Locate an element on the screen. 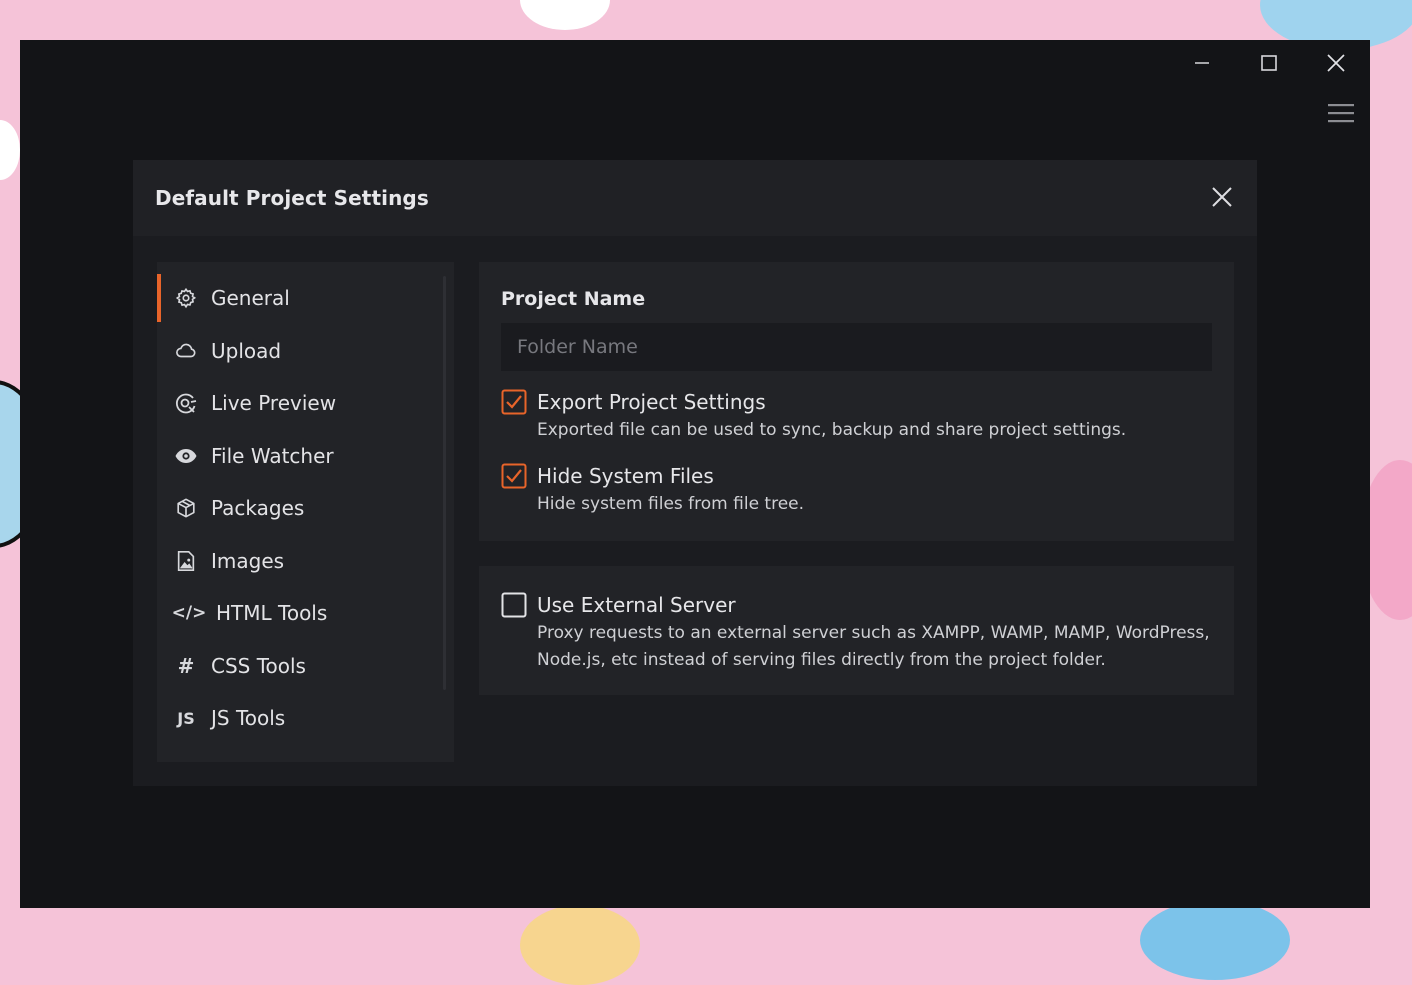  live-preview-icon is located at coordinates (186, 403).